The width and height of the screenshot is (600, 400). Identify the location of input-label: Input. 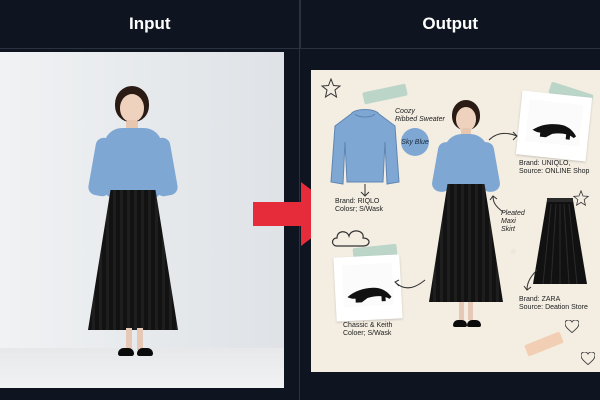
(149, 23).